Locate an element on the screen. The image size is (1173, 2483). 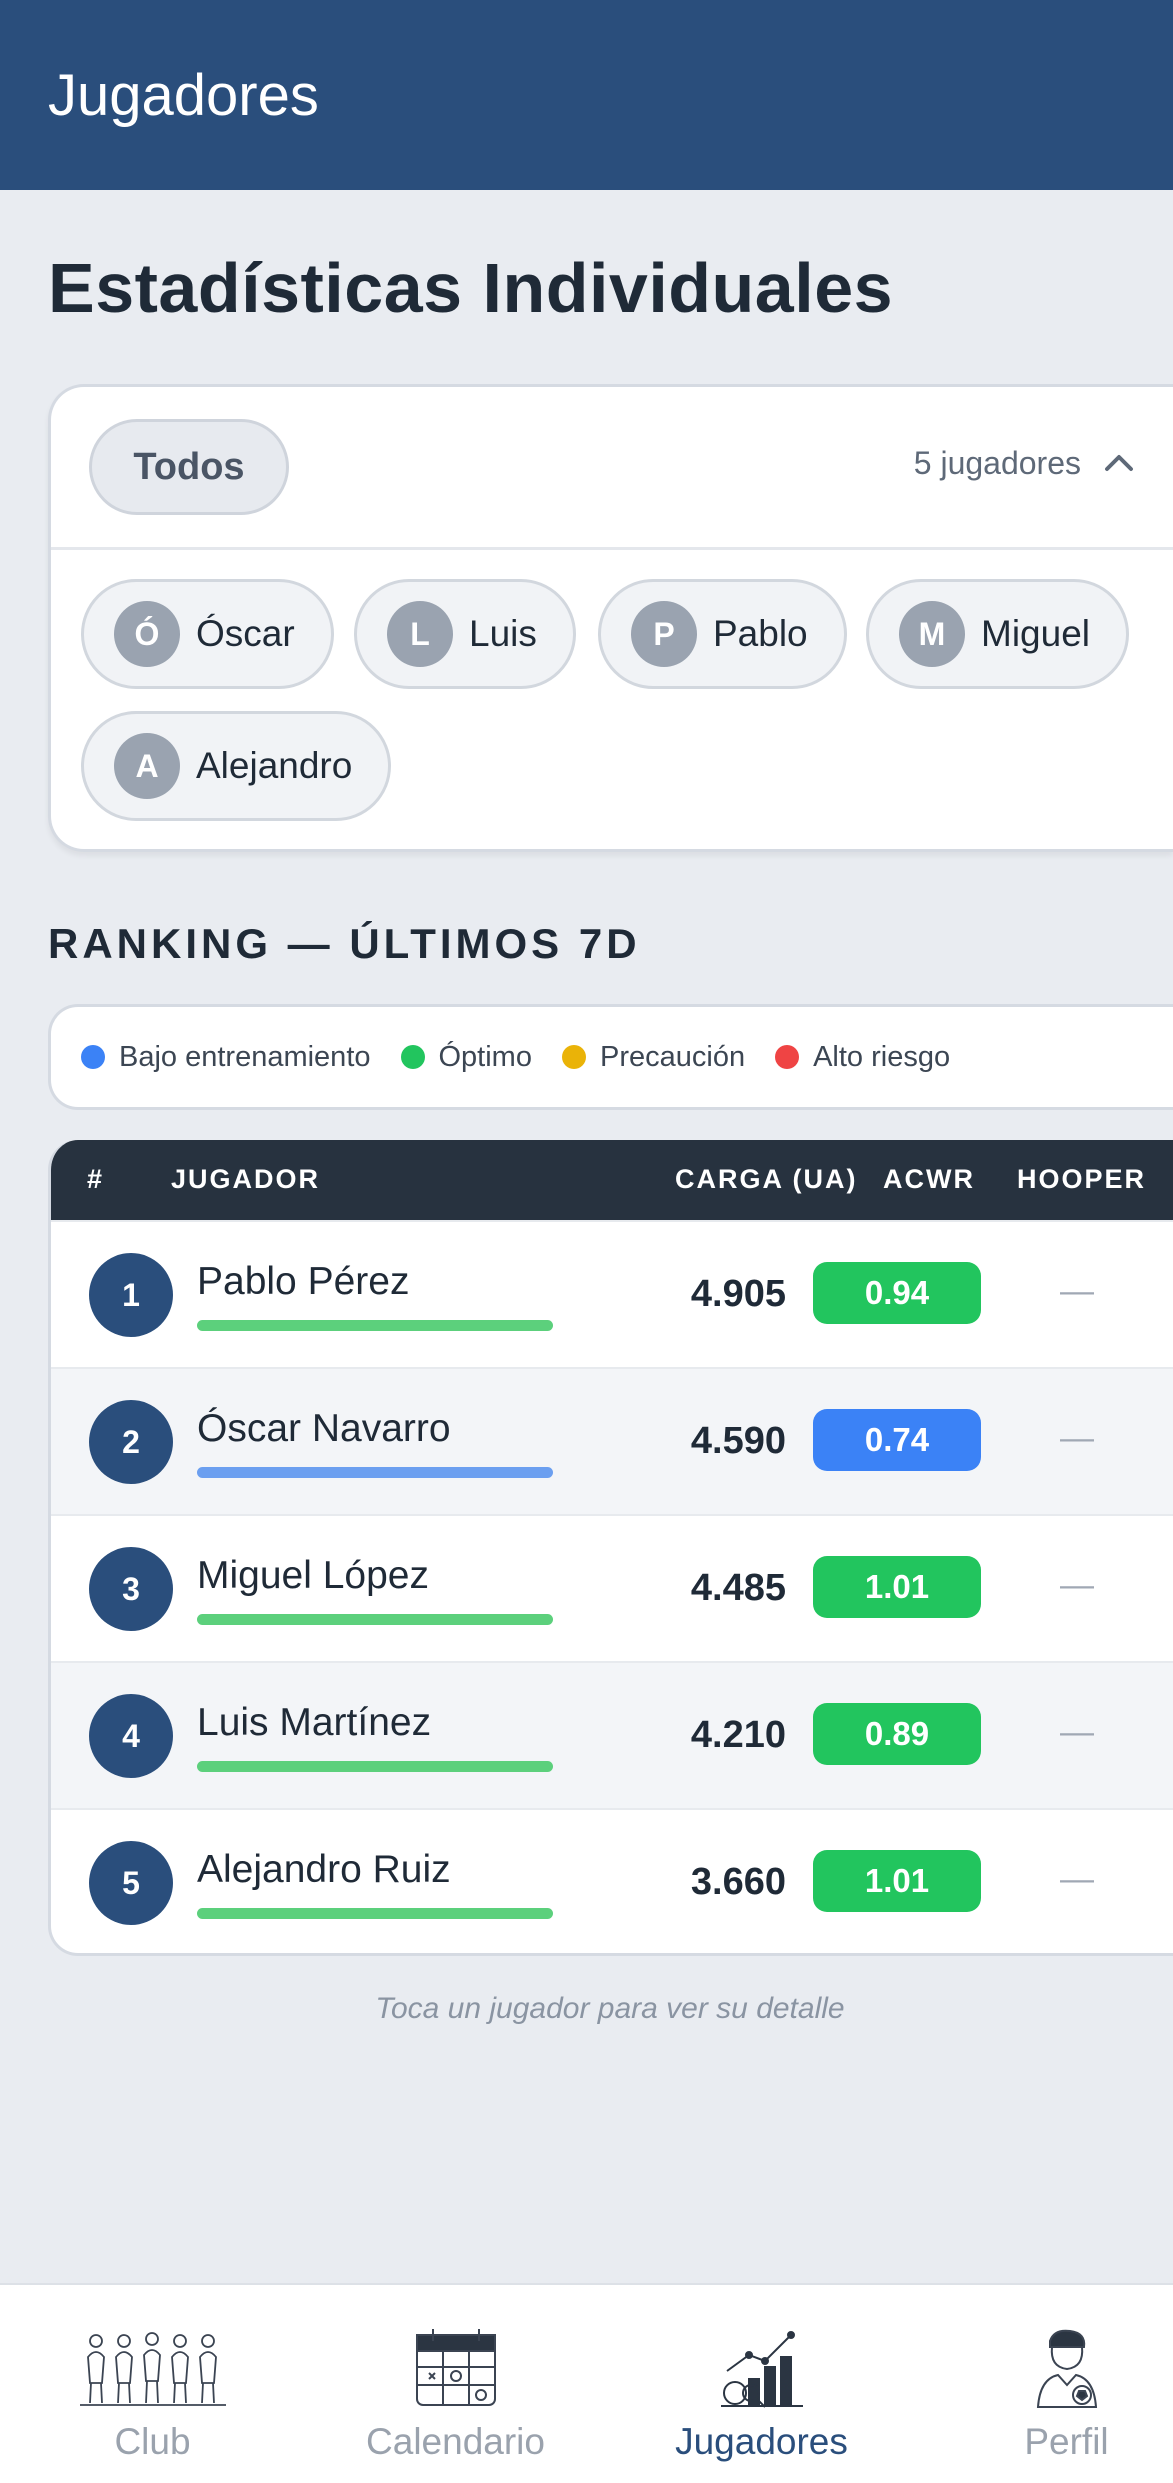
avatar: M is located at coordinates (932, 634).